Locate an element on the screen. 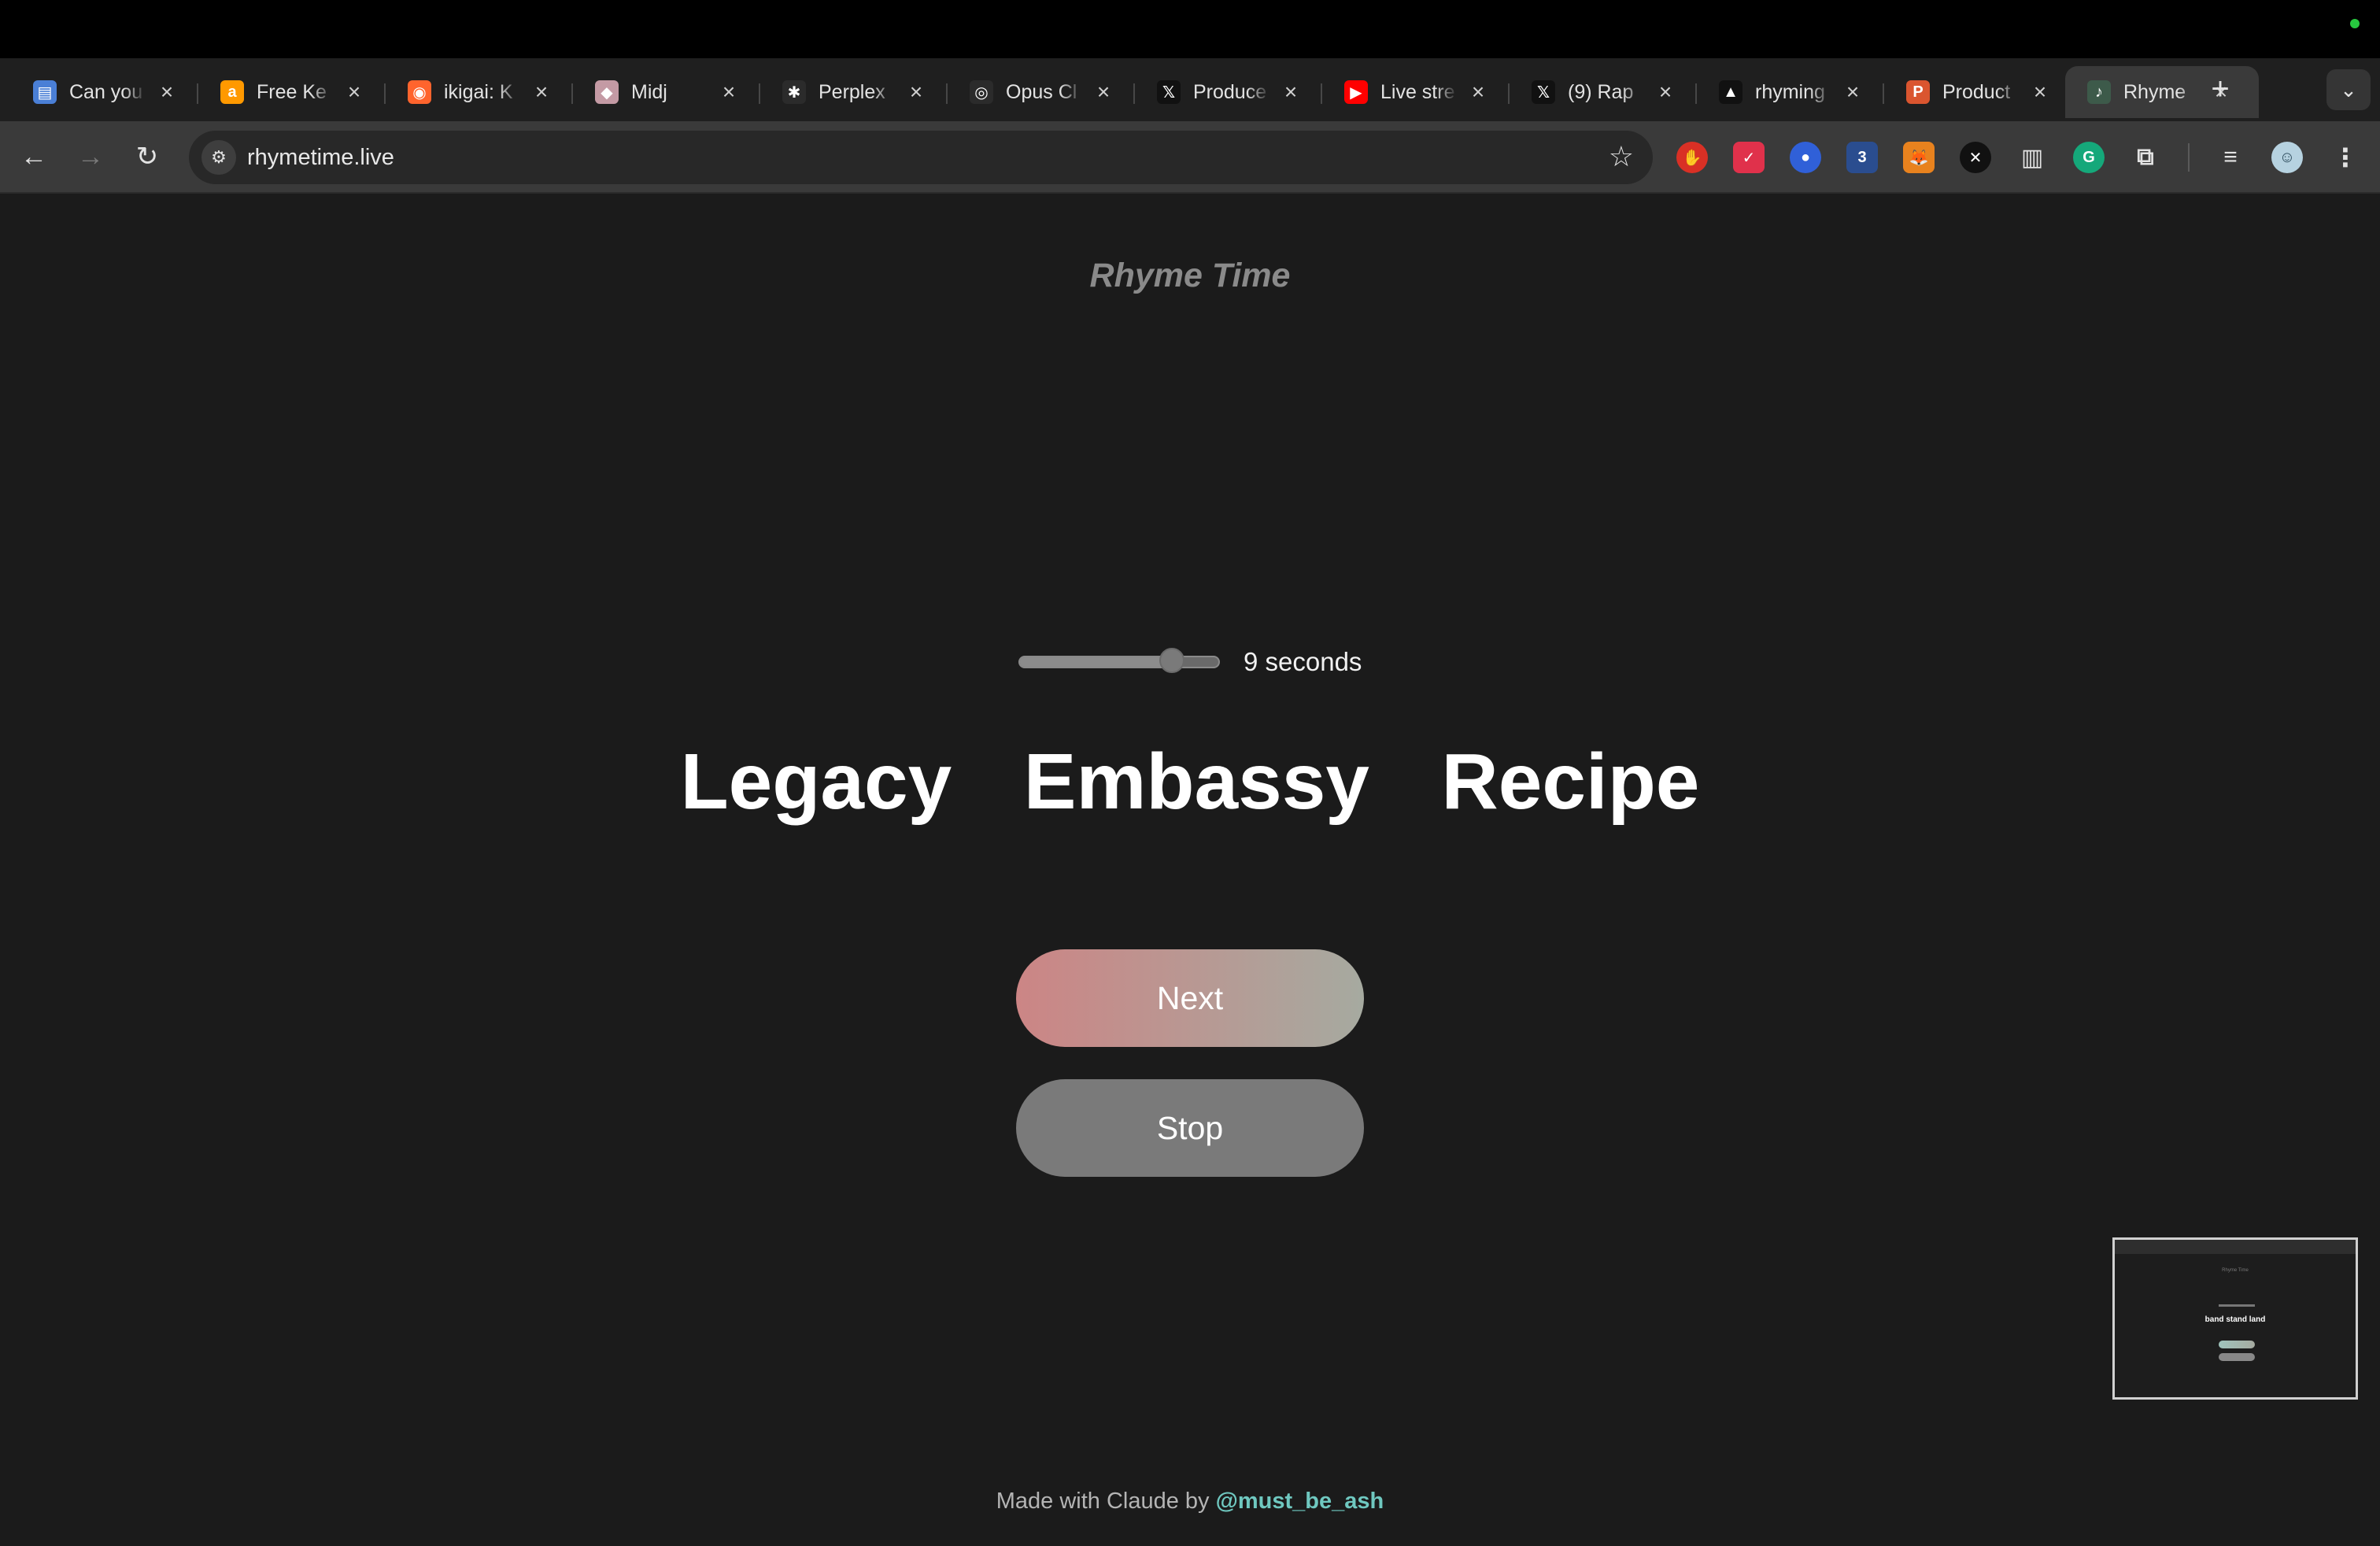  browser-tab: ◉ ikigai: K × is located at coordinates (480, 92).